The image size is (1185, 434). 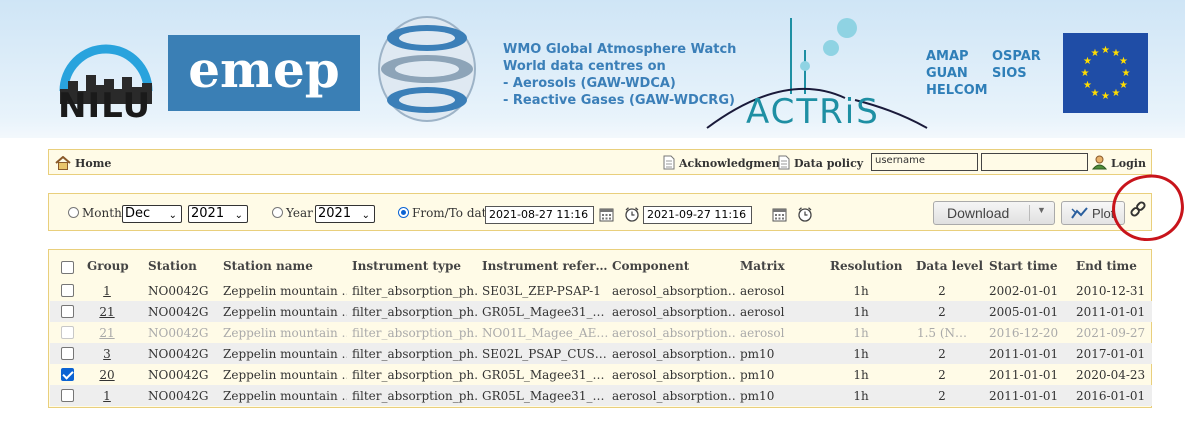 I want to click on home-link: Home, so click(x=83, y=162).